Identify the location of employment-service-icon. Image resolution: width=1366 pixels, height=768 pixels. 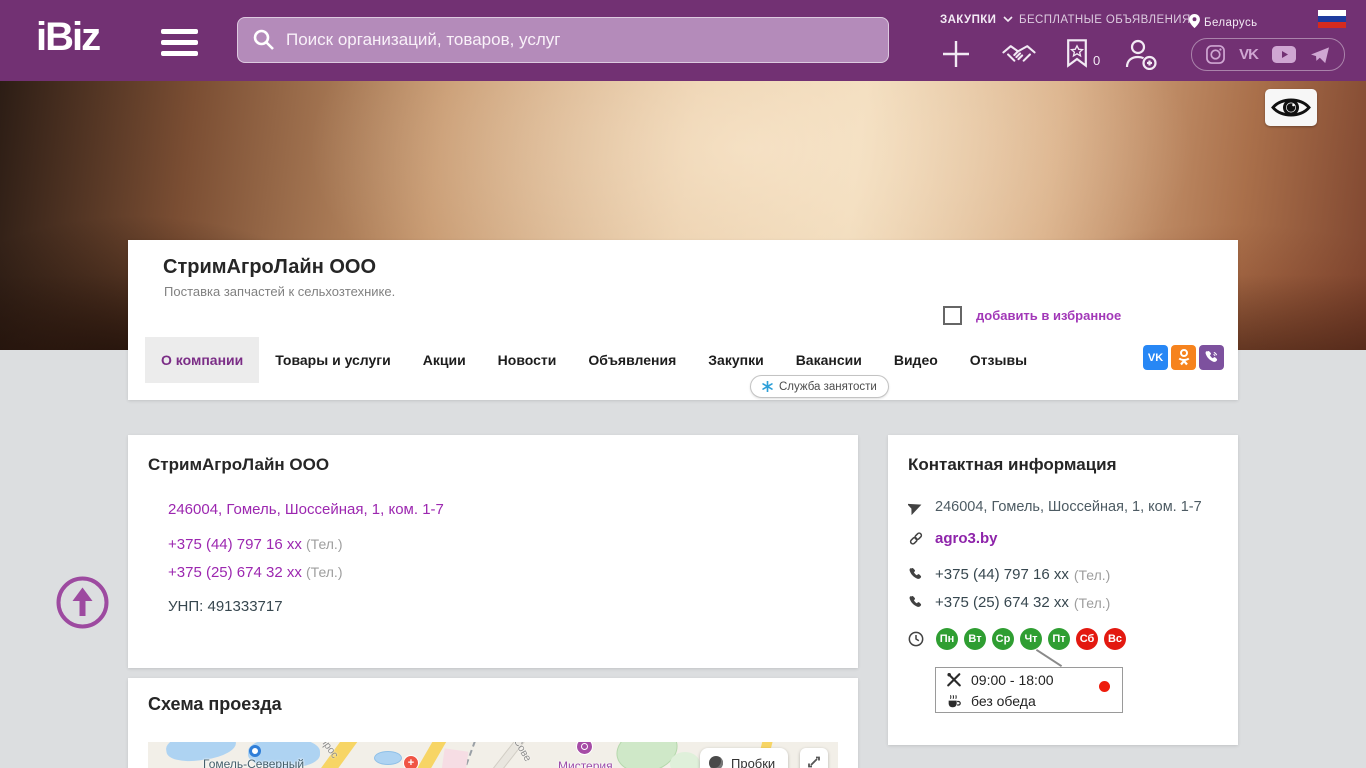
(767, 386).